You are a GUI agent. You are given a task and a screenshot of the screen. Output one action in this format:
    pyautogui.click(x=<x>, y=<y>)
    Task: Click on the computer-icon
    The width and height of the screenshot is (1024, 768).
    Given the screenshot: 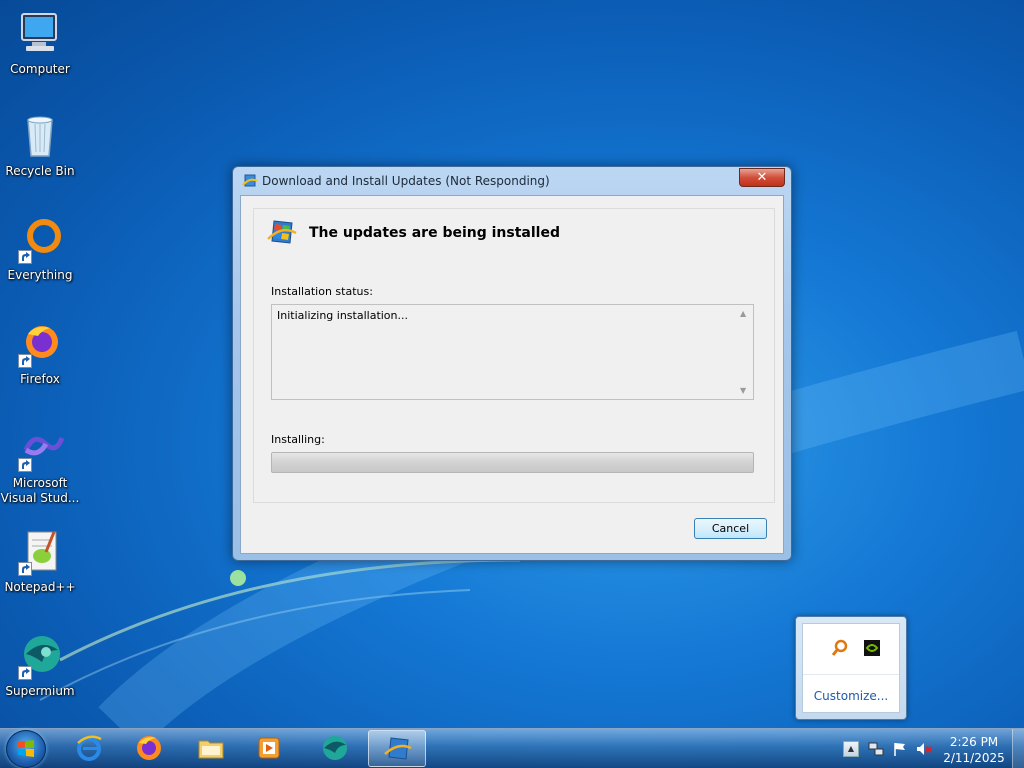 What is the action you would take?
    pyautogui.click(x=40, y=34)
    